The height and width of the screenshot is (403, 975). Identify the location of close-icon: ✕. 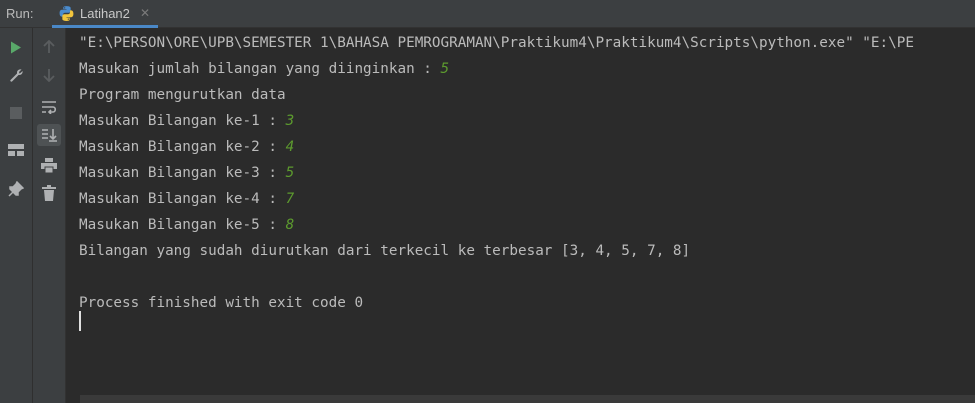
(145, 13).